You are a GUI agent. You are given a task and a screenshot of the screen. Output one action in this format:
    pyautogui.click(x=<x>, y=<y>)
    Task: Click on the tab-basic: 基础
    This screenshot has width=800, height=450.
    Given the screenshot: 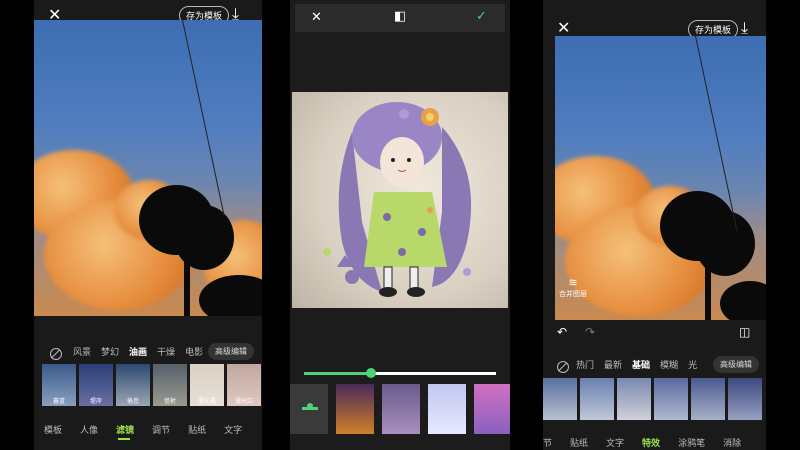 What is the action you would take?
    pyautogui.click(x=641, y=364)
    